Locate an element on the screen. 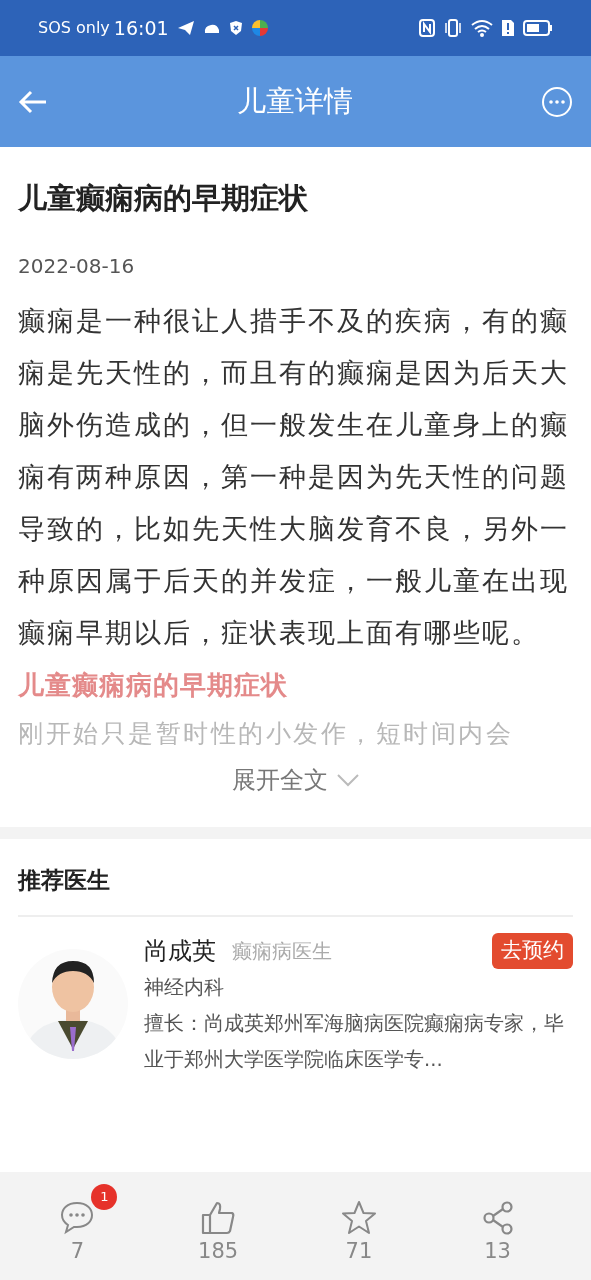 The image size is (591, 1280). wifi-icon is located at coordinates (482, 28).